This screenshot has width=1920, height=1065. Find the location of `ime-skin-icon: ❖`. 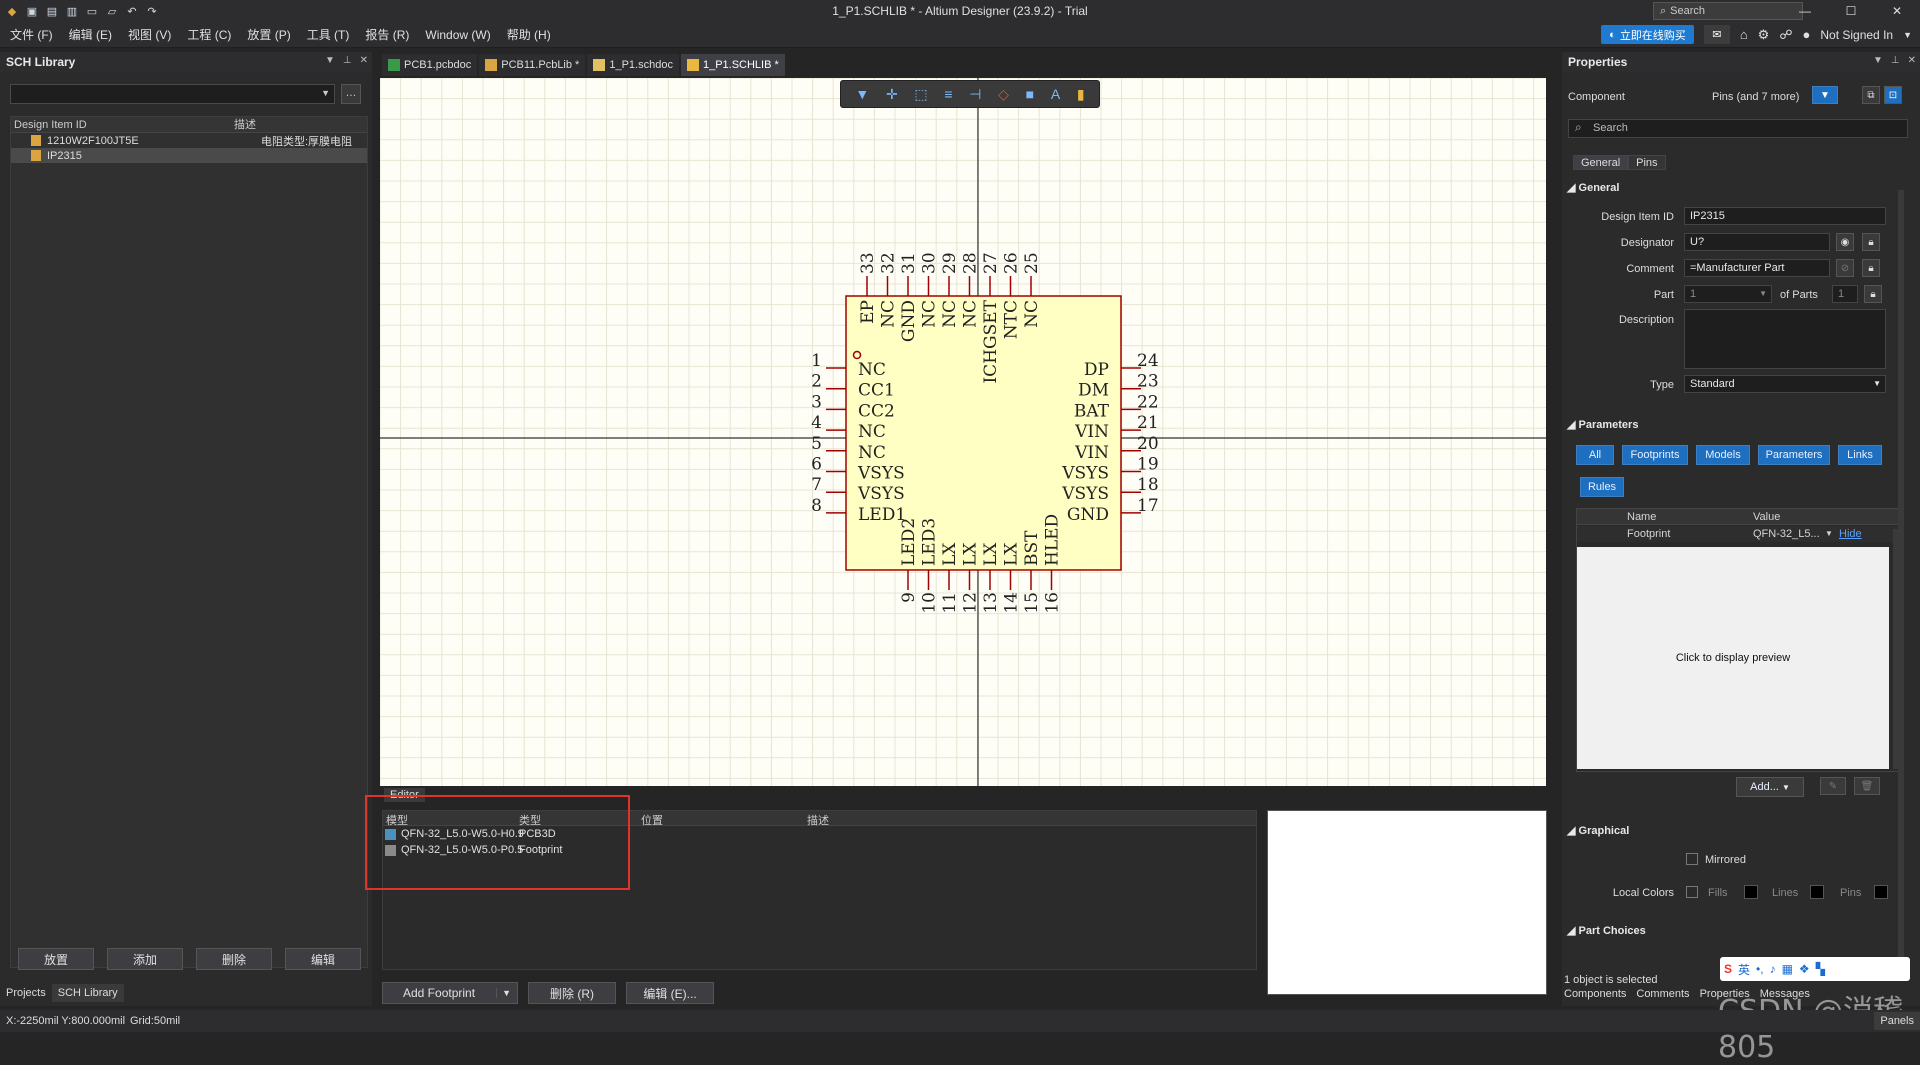

ime-skin-icon: ❖ is located at coordinates (1804, 969).